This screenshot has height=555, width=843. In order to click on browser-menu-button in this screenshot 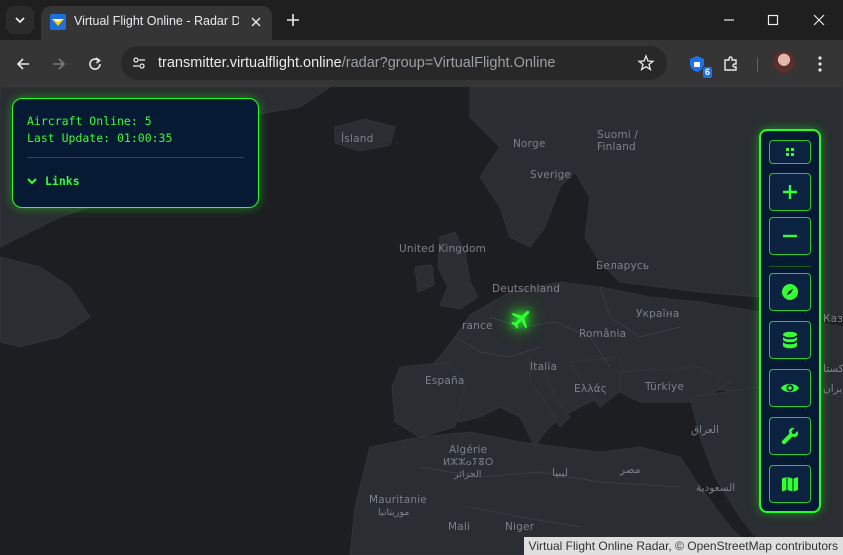, I will do `click(820, 64)`.